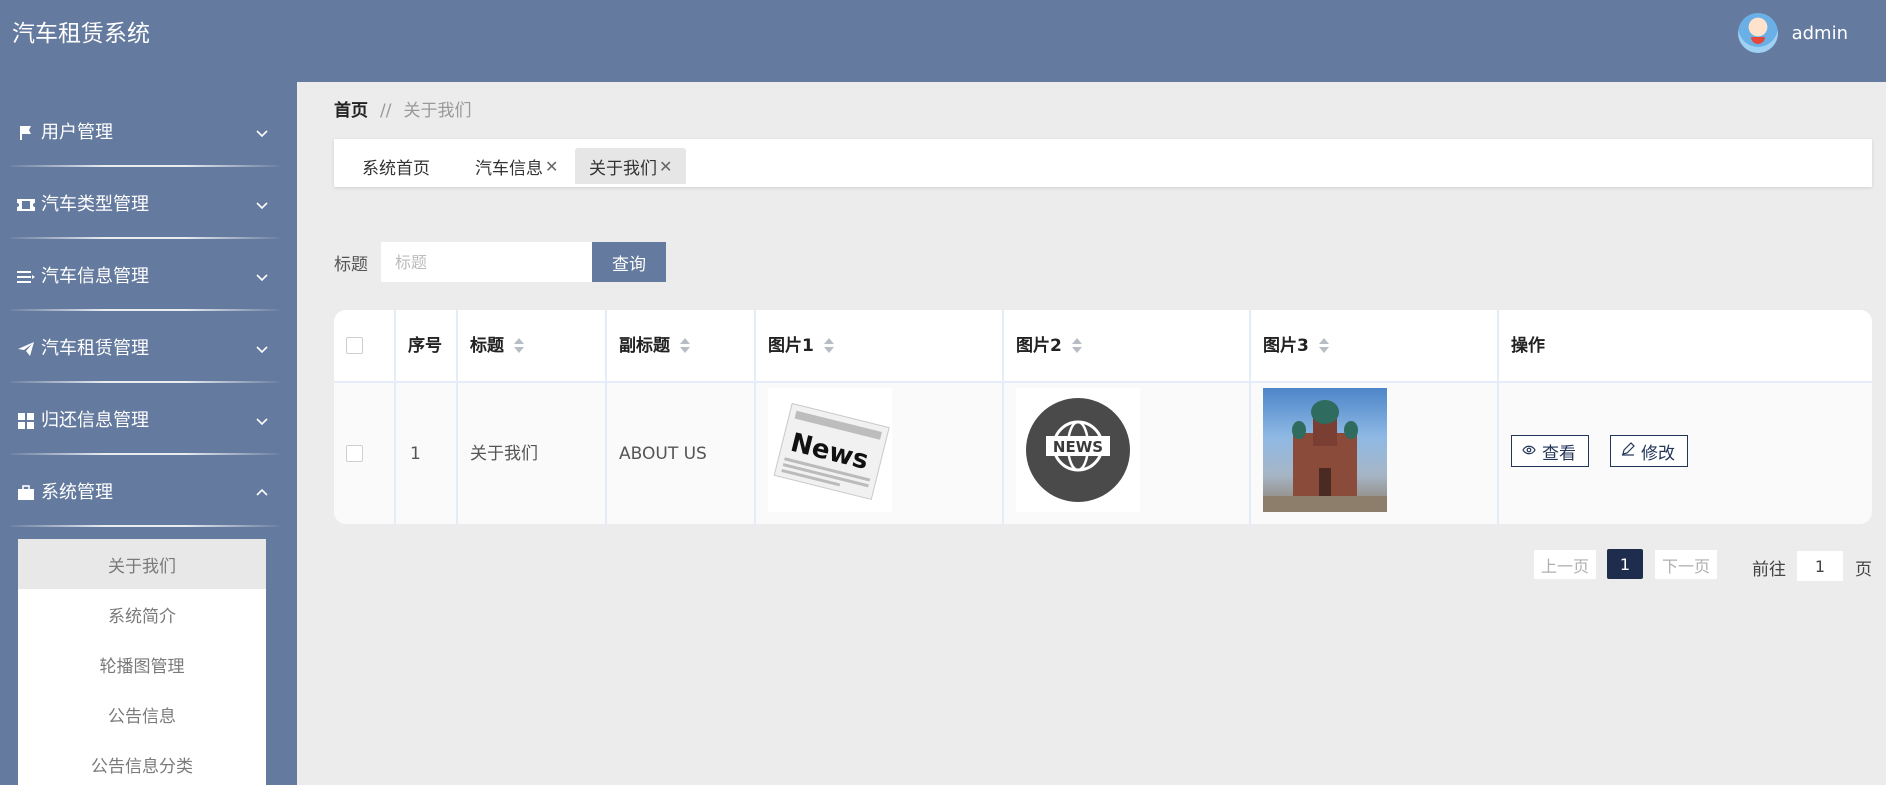  I want to click on next-page-button: 下一页, so click(1686, 564).